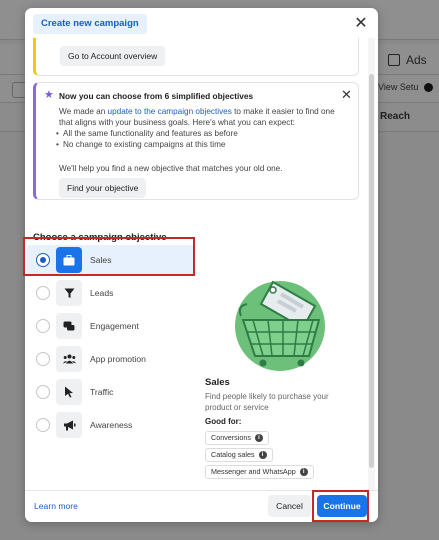 The width and height of the screenshot is (439, 540). Describe the element at coordinates (69, 293) in the screenshot. I see `funnel-icon` at that location.